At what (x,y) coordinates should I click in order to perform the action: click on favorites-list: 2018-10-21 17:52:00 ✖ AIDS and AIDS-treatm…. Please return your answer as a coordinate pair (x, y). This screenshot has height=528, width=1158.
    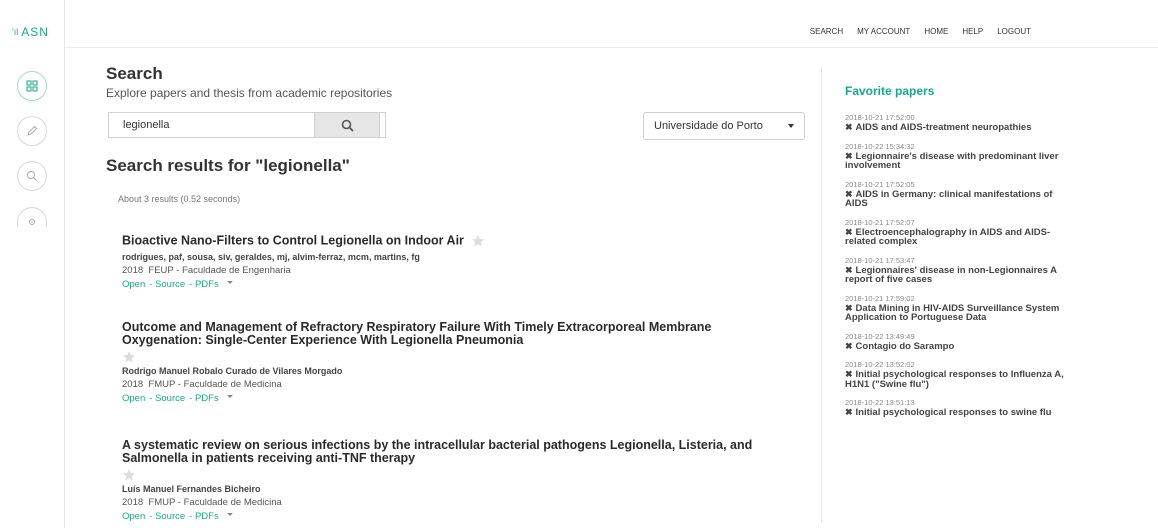
    Looking at the image, I should click on (960, 265).